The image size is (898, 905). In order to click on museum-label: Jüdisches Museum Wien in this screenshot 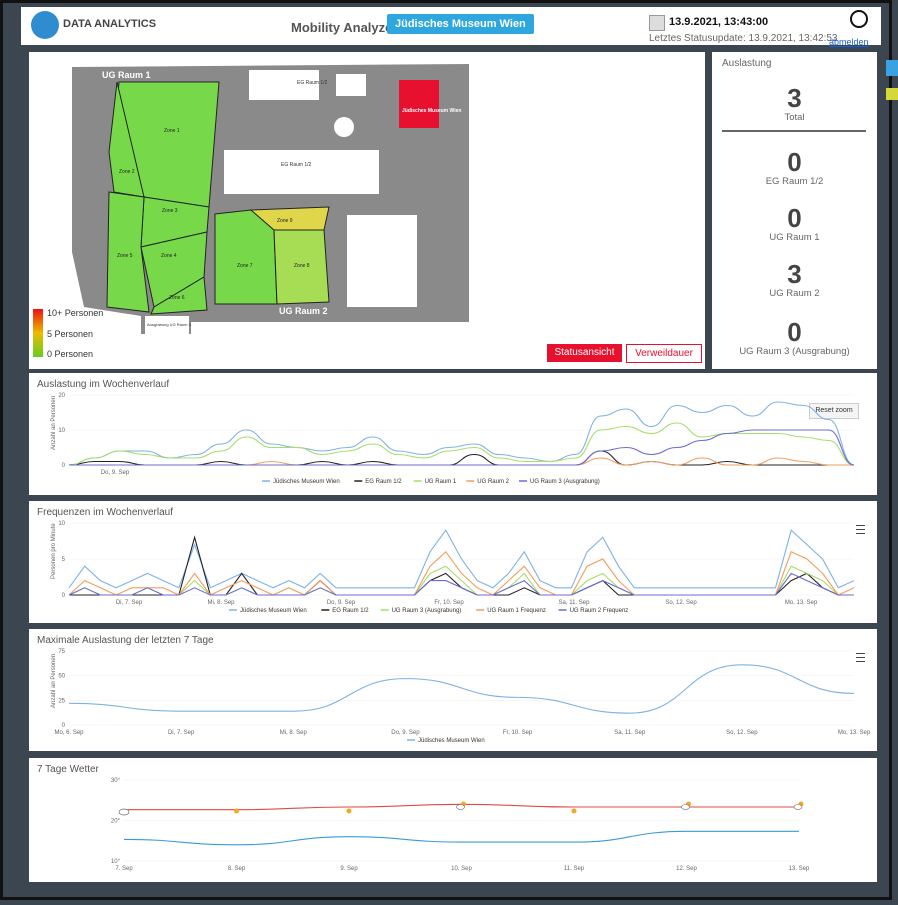, I will do `click(431, 111)`.